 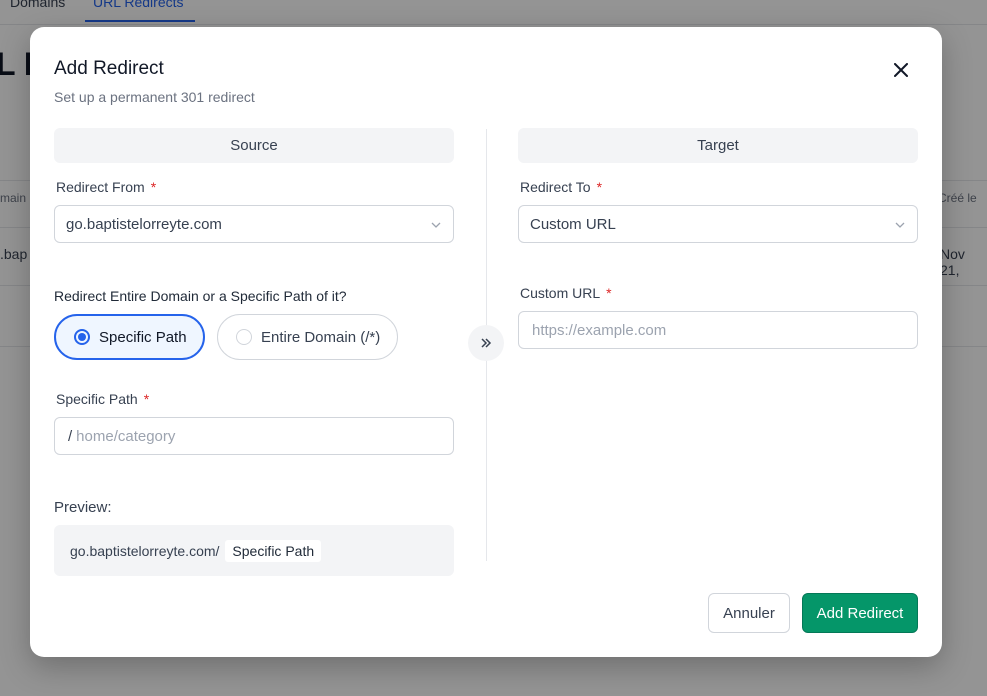 What do you see at coordinates (109, 68) in the screenshot?
I see `dialog-title: Add Redirect` at bounding box center [109, 68].